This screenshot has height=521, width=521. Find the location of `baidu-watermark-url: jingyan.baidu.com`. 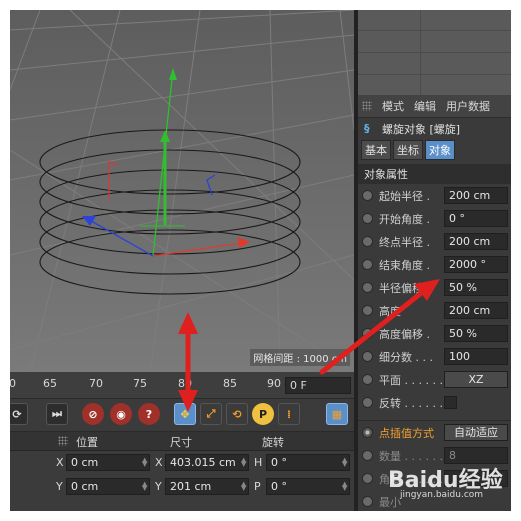

baidu-watermark-url: jingyan.baidu.com is located at coordinates (442, 495).